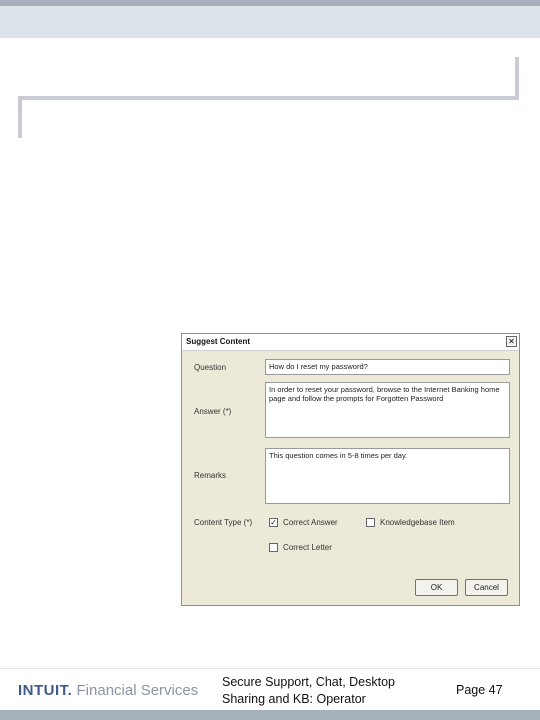  What do you see at coordinates (210, 367) in the screenshot?
I see `question-label: Question` at bounding box center [210, 367].